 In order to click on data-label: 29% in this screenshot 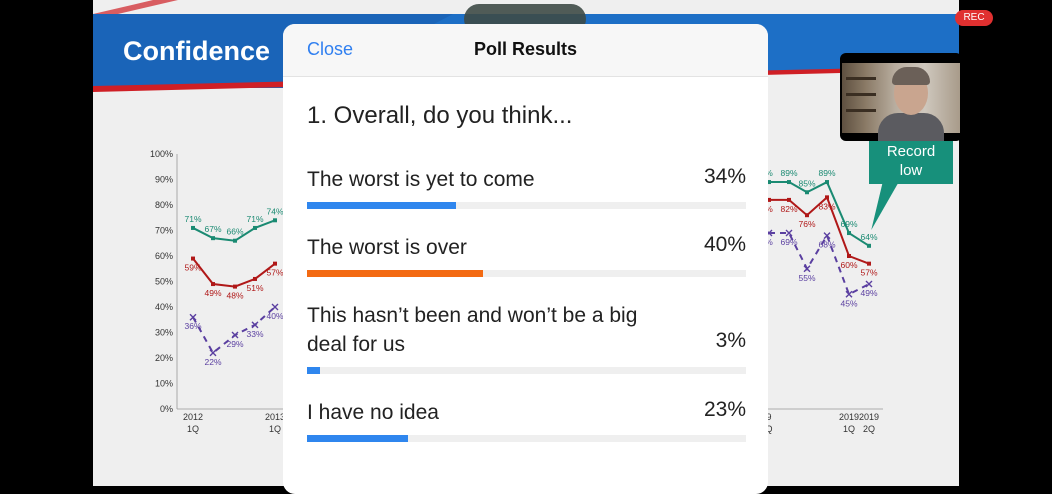, I will do `click(234, 344)`.